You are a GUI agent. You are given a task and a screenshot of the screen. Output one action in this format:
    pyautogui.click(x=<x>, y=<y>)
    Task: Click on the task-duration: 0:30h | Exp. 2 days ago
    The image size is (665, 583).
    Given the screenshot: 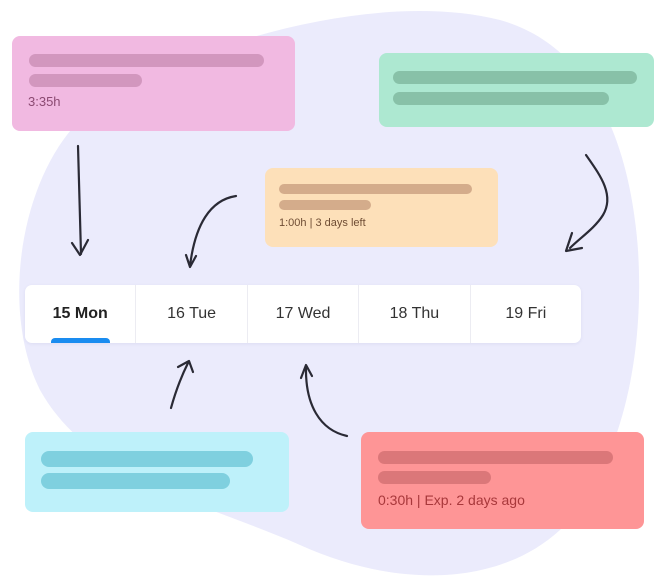 What is the action you would take?
    pyautogui.click(x=451, y=500)
    